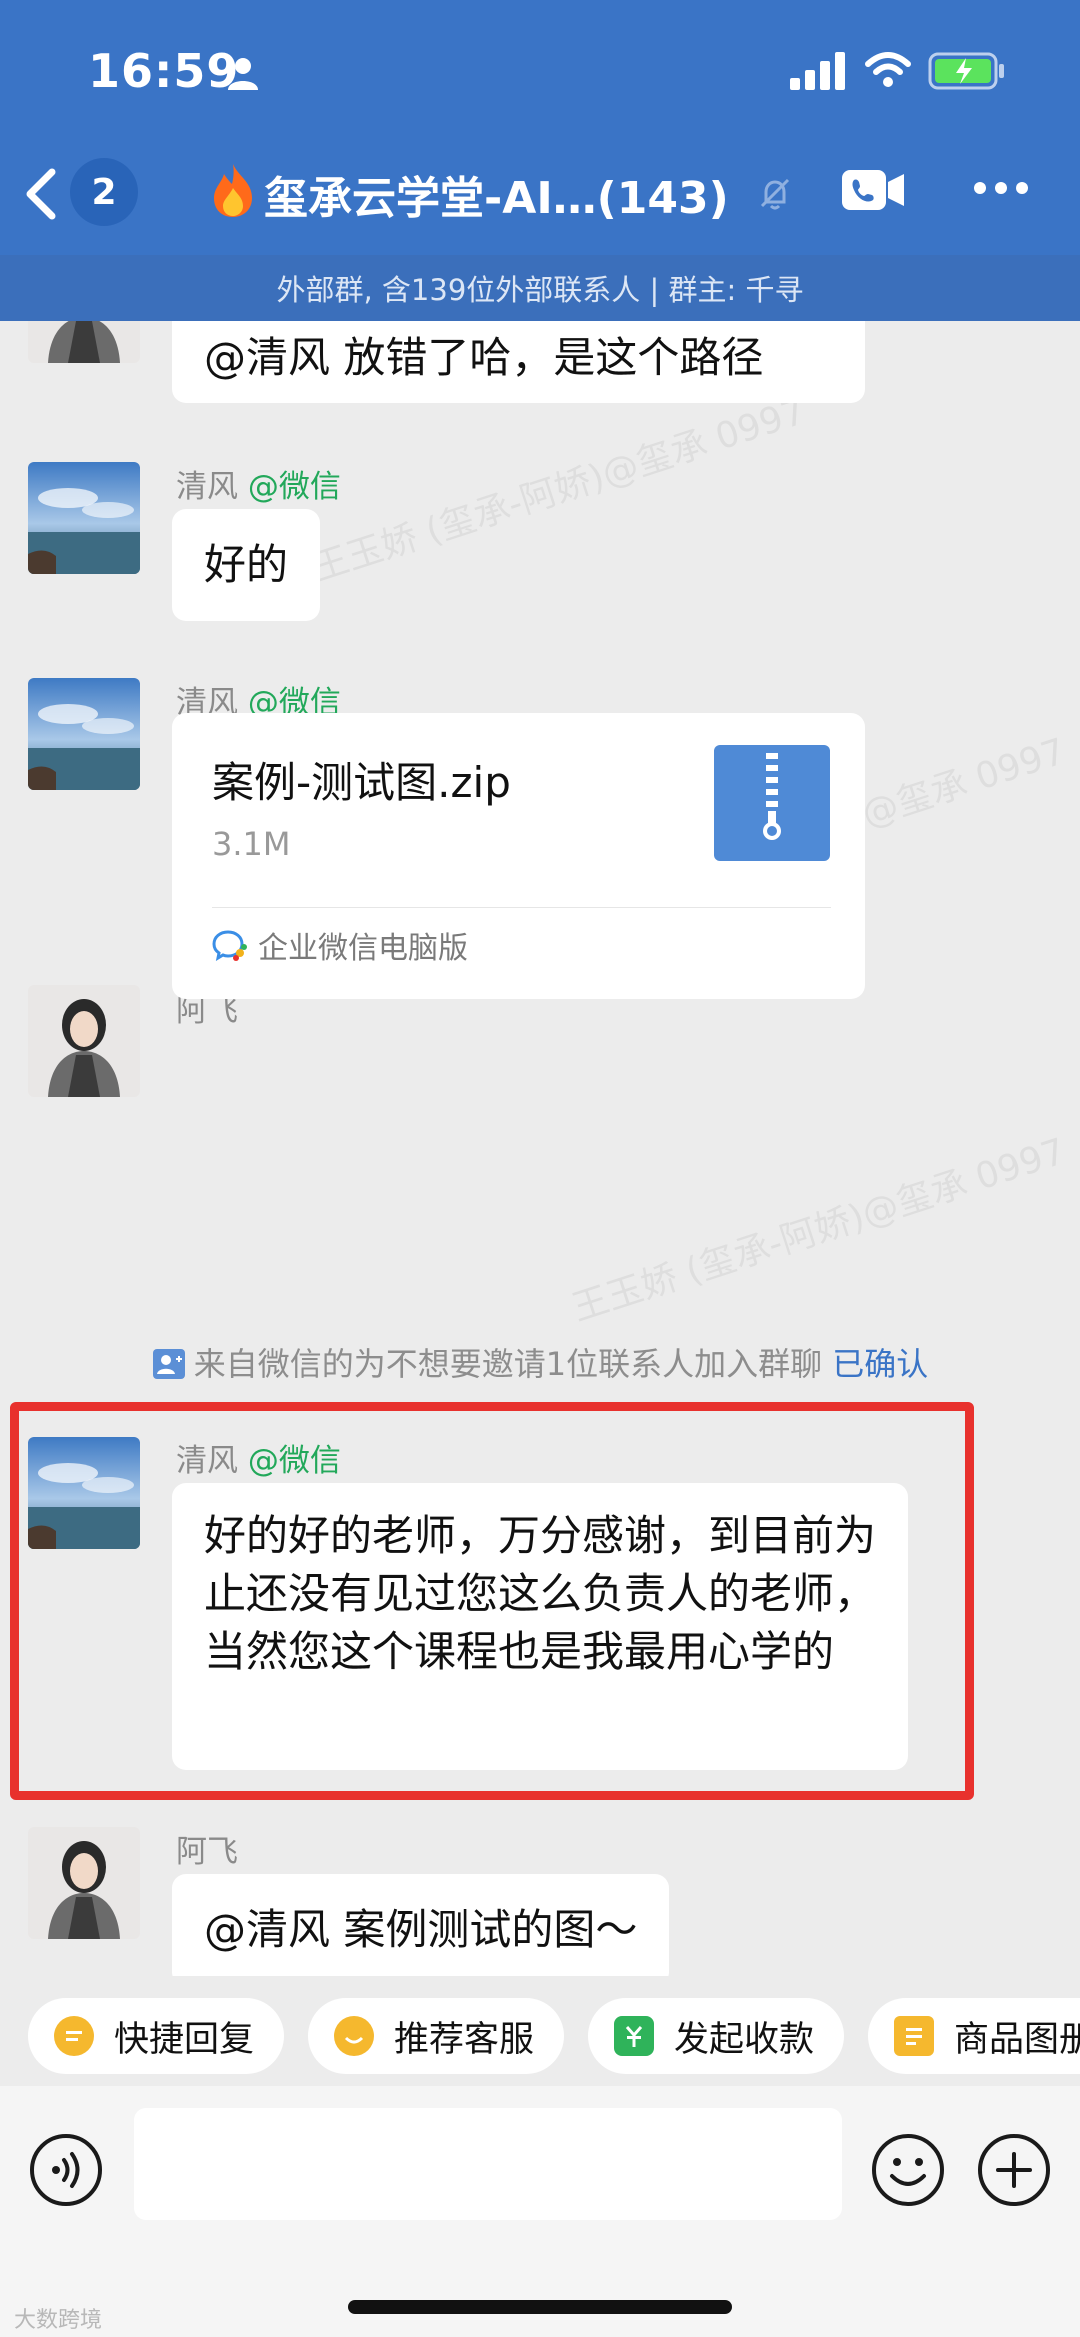 This screenshot has width=1080, height=2337. I want to click on system-notice: 来自微信的为不想要邀请1位联系人加入群聊 已确认, so click(540, 1362).